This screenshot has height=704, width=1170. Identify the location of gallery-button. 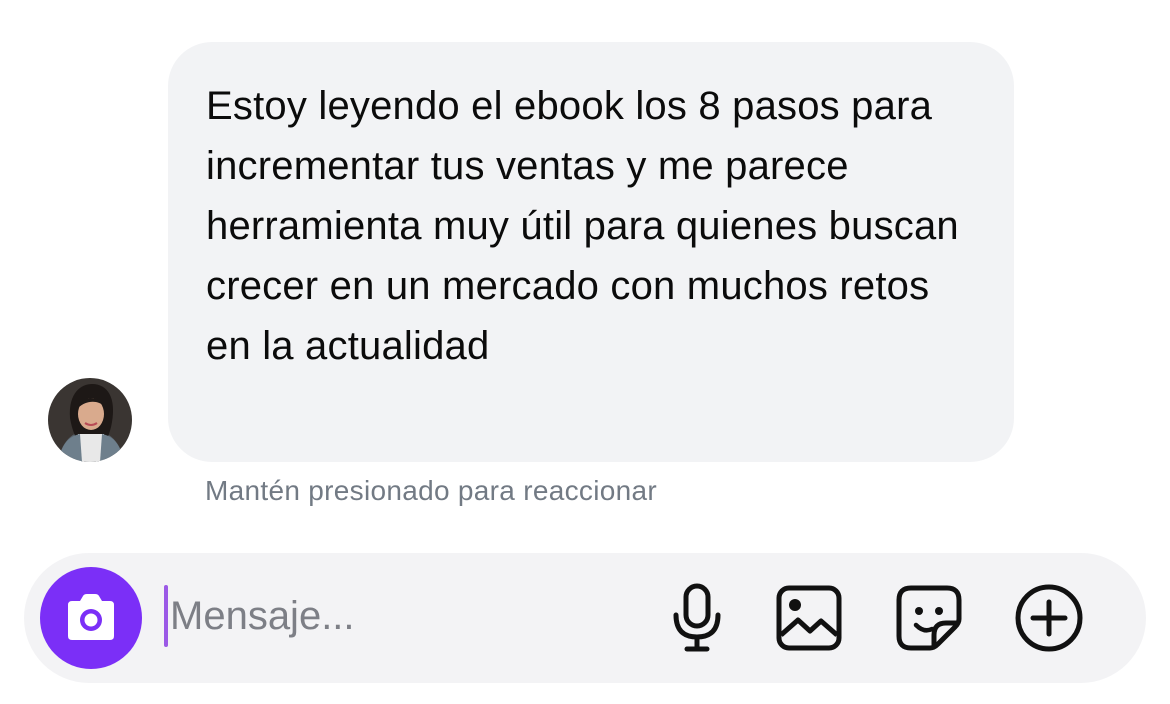
(809, 618).